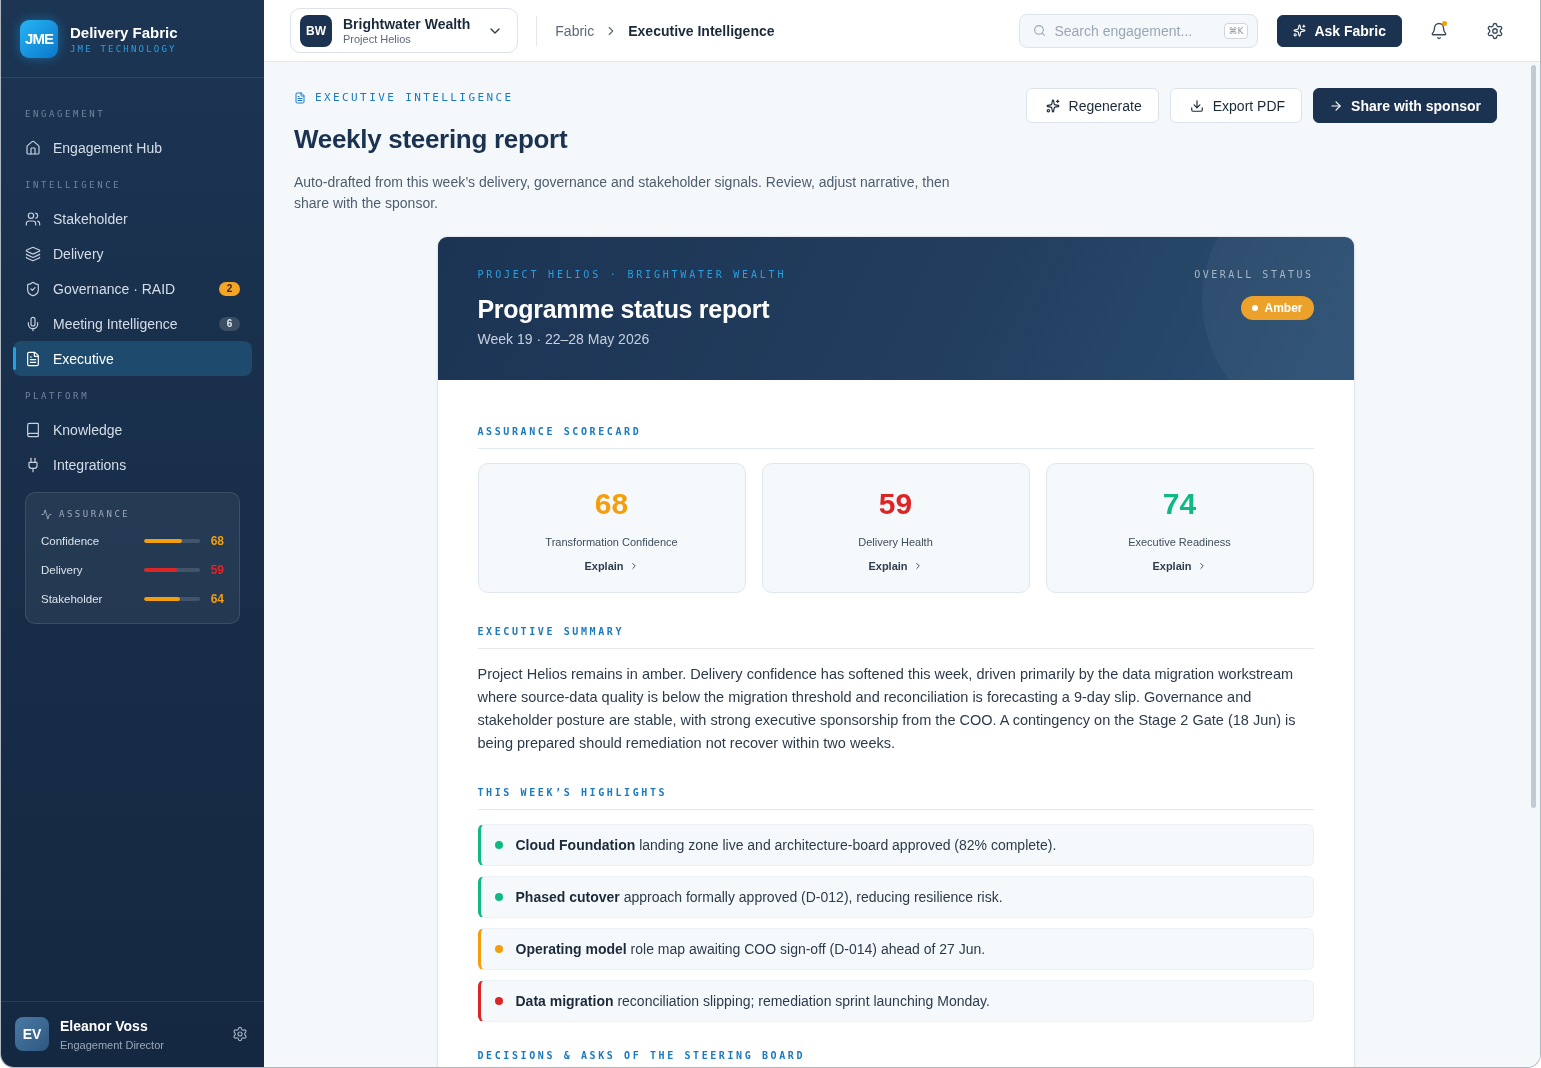 Image resolution: width=1541 pixels, height=1068 pixels. What do you see at coordinates (642, 1056) in the screenshot?
I see `section-heading: DECISIONS & ASKS OF THE STEERING BOARD` at bounding box center [642, 1056].